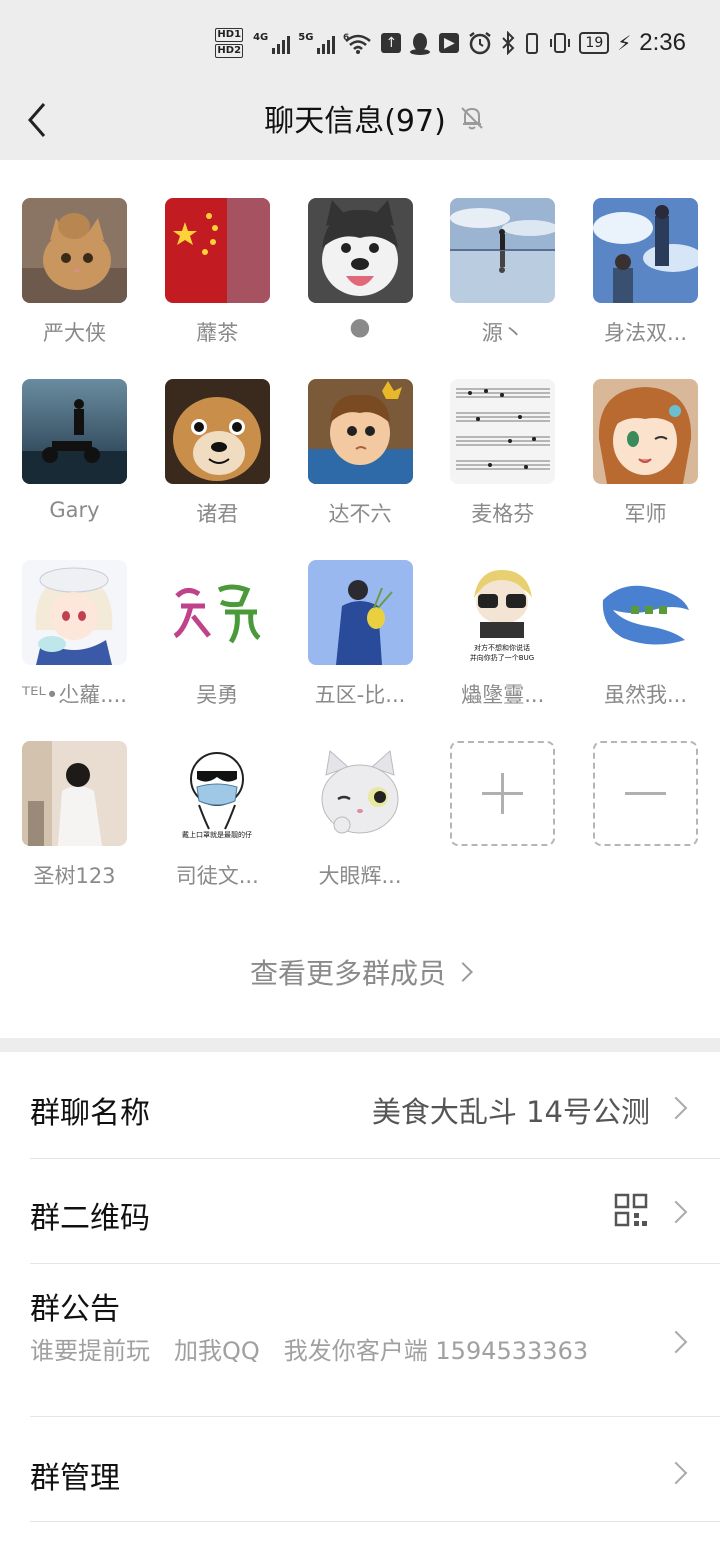 The image size is (720, 1550). I want to click on plus-icon, so click(503, 793).